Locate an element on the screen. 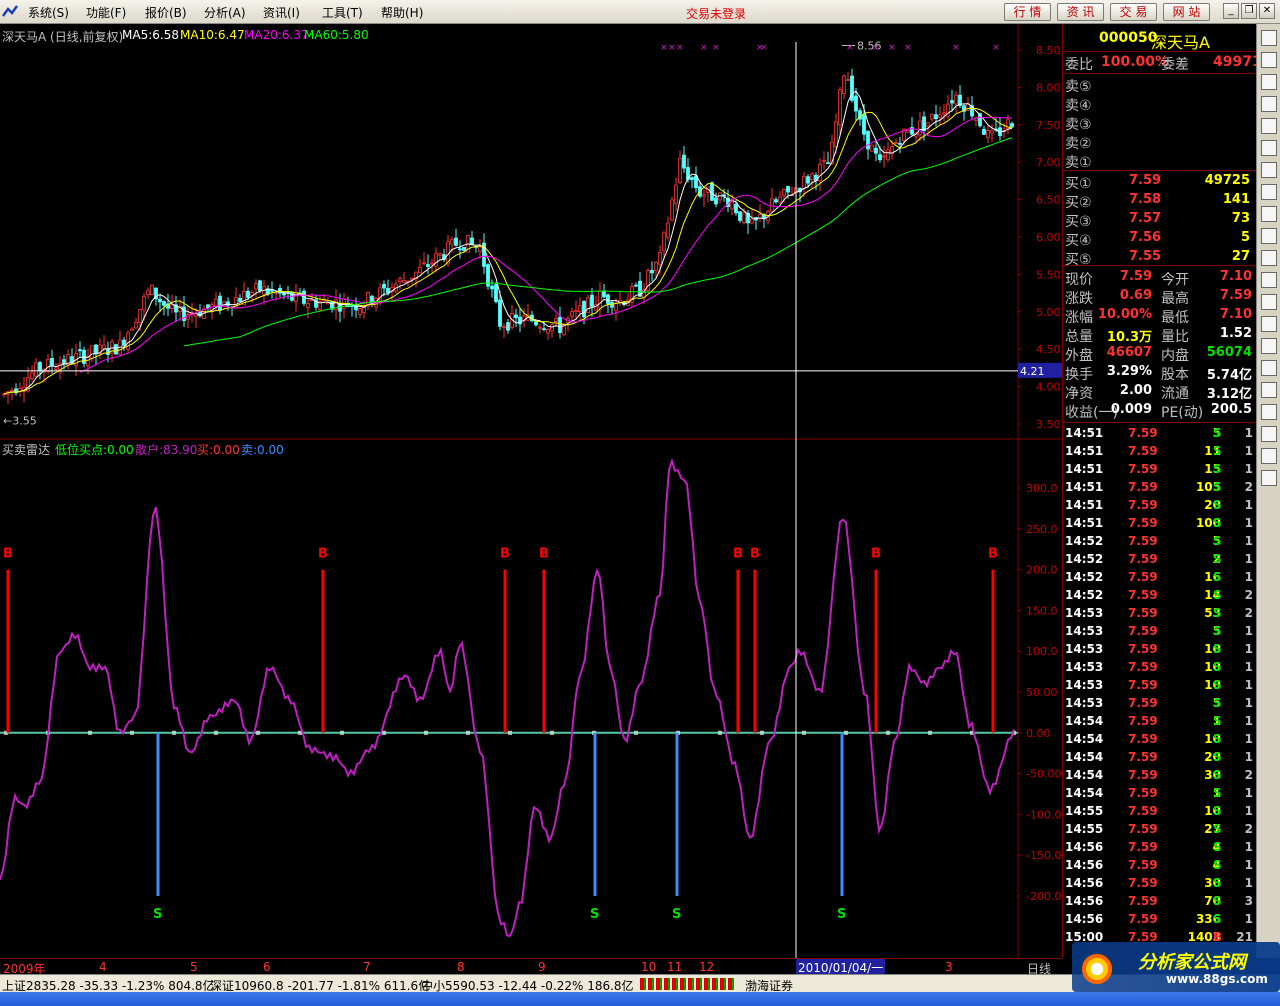 Image resolution: width=1280 pixels, height=1006 pixels. stat-label: 换手 is located at coordinates (1079, 375).